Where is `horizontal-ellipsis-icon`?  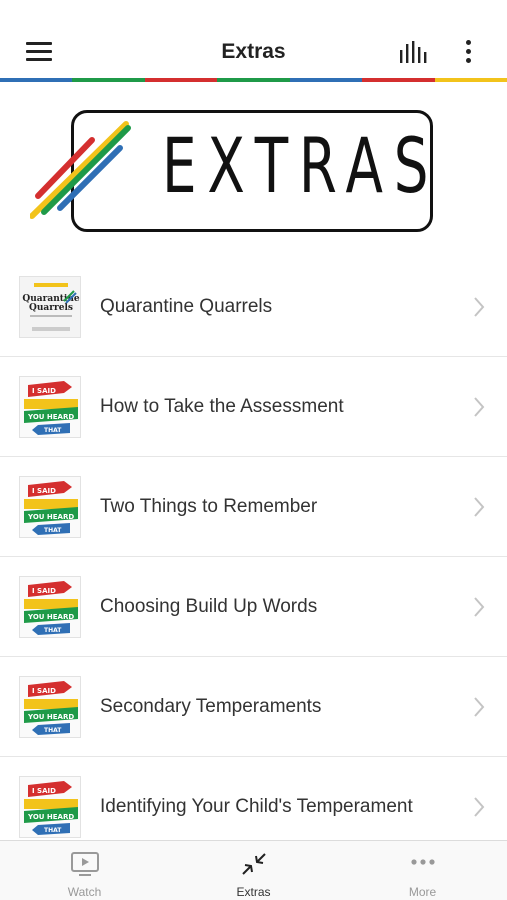
horizontal-ellipsis-icon is located at coordinates (422, 862).